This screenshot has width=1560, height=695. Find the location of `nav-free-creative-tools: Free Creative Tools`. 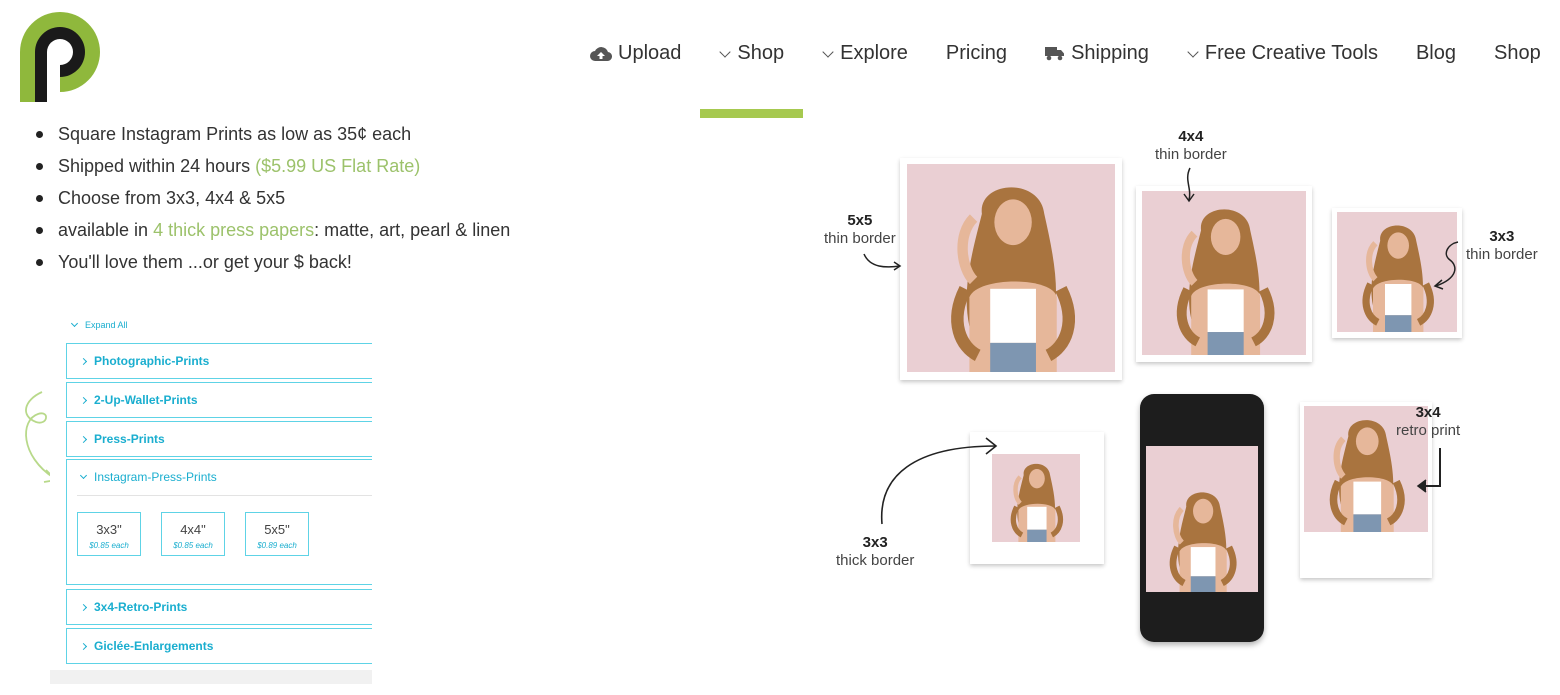

nav-free-creative-tools: Free Creative Tools is located at coordinates (1282, 53).